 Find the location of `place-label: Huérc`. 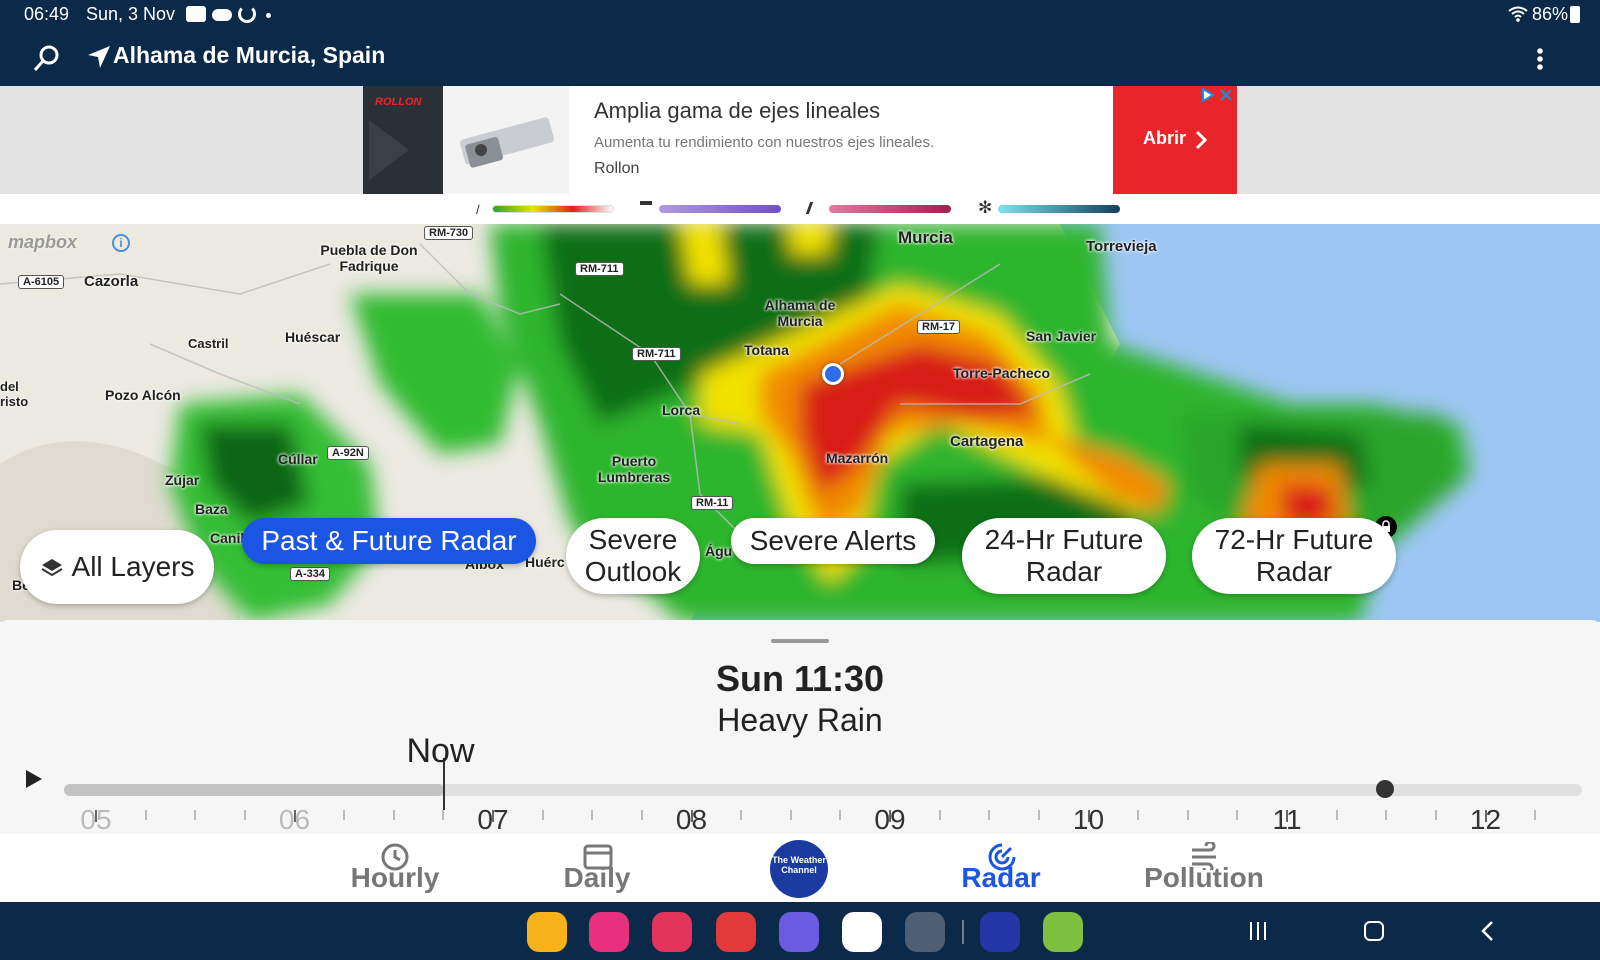

place-label: Huérc is located at coordinates (545, 562).